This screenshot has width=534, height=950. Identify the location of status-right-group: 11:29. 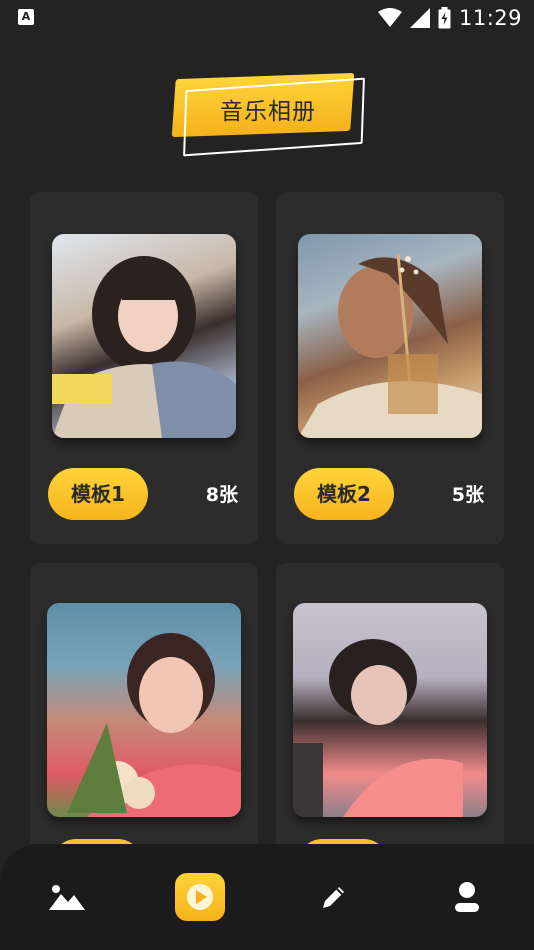
(449, 18).